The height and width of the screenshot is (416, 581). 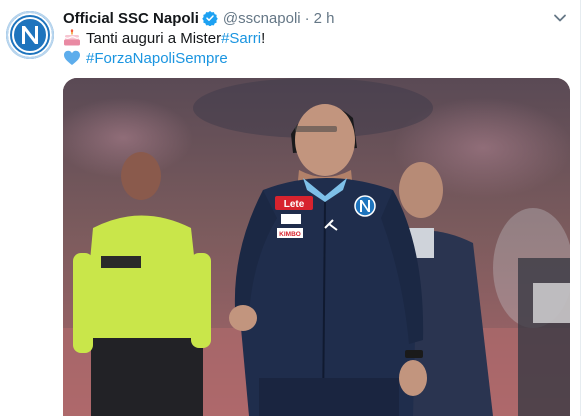 I want to click on tweet-text-line-1: Tanti auguri a Mister #Sarri!, so click(x=164, y=38).